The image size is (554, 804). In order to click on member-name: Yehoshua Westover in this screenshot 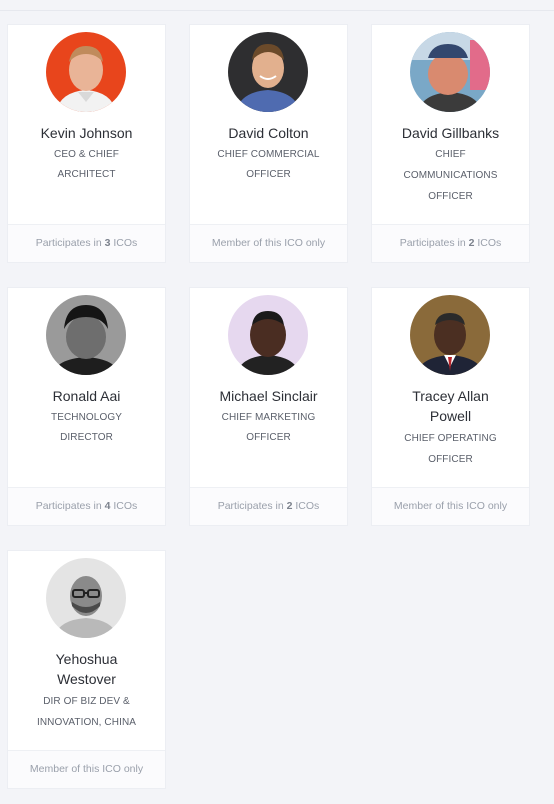, I will do `click(86, 669)`.